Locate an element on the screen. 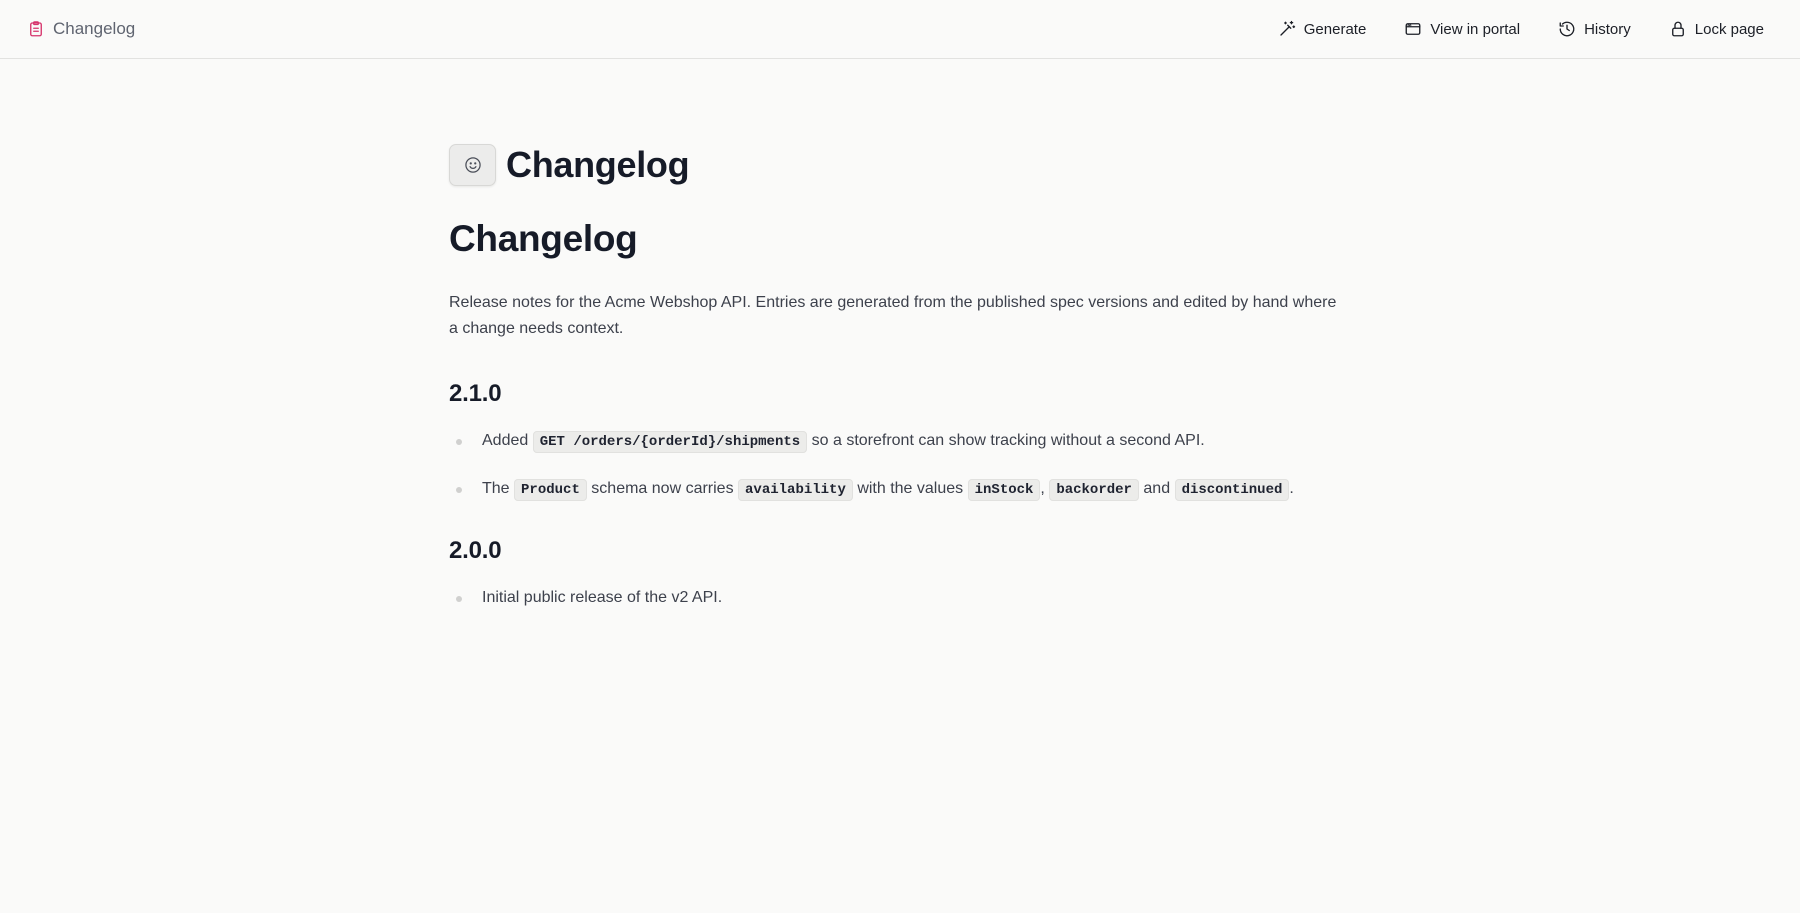 This screenshot has height=913, width=1800. version-entry-list: Initial public release of the v2 API. is located at coordinates (899, 598).